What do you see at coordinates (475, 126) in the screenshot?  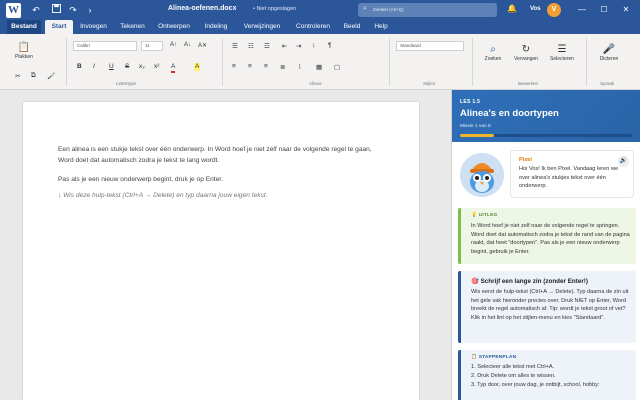 I see `mission-counter: Missie 1 van 5` at bounding box center [475, 126].